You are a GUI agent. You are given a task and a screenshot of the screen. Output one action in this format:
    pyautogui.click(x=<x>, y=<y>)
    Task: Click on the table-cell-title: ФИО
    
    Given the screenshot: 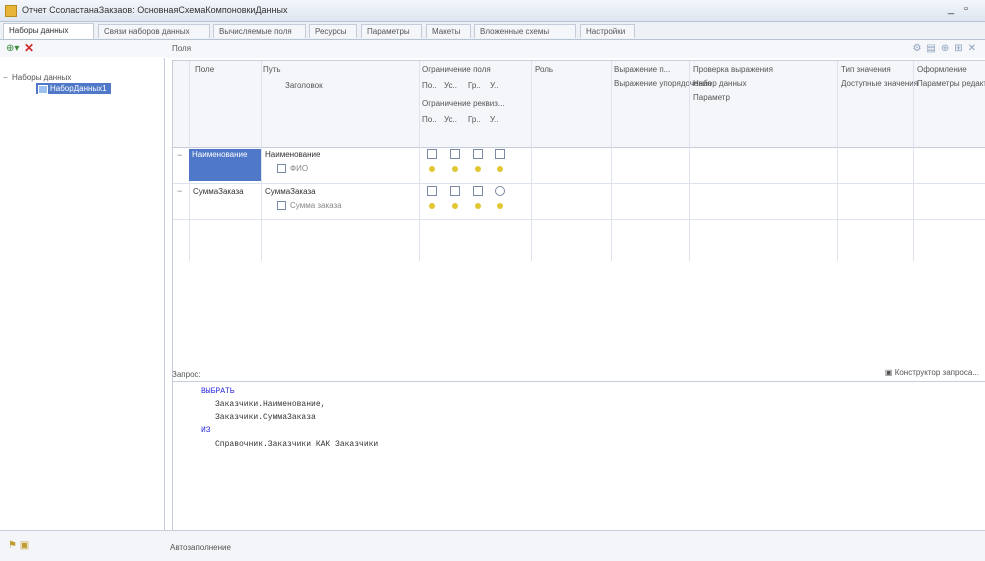 What is the action you would take?
    pyautogui.click(x=299, y=168)
    